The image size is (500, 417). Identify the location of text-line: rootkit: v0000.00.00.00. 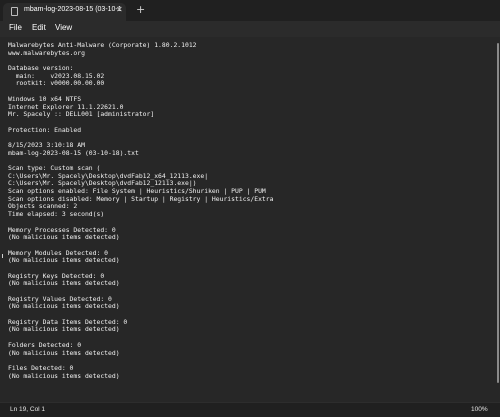
(56, 83).